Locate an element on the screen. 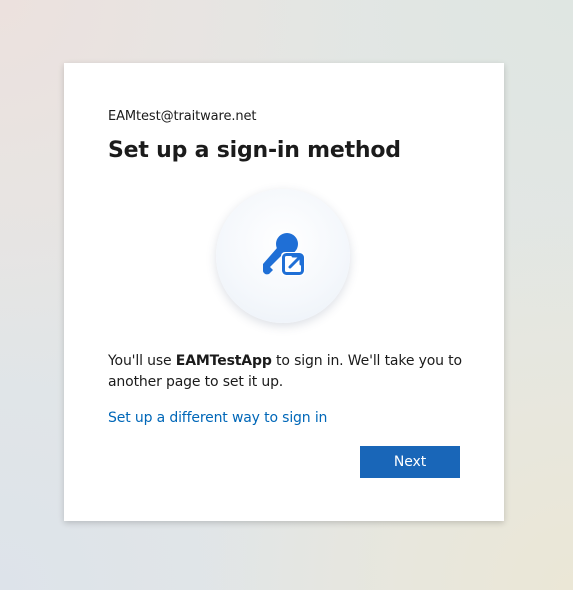 The height and width of the screenshot is (590, 573). app-name: EAMTestApp is located at coordinates (223, 361).